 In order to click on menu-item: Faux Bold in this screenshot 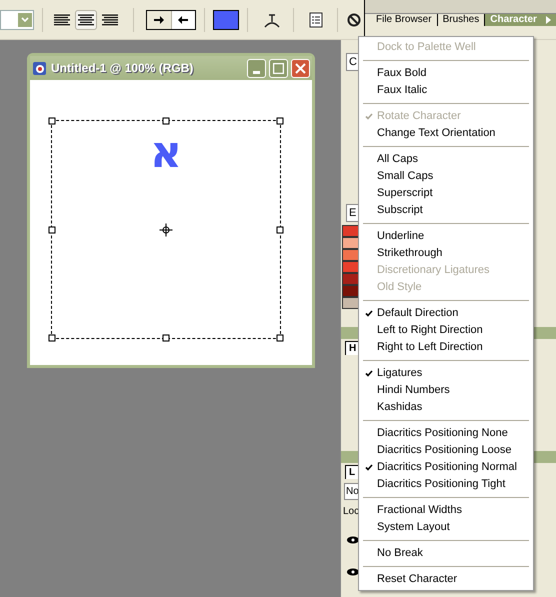, I will do `click(446, 73)`.